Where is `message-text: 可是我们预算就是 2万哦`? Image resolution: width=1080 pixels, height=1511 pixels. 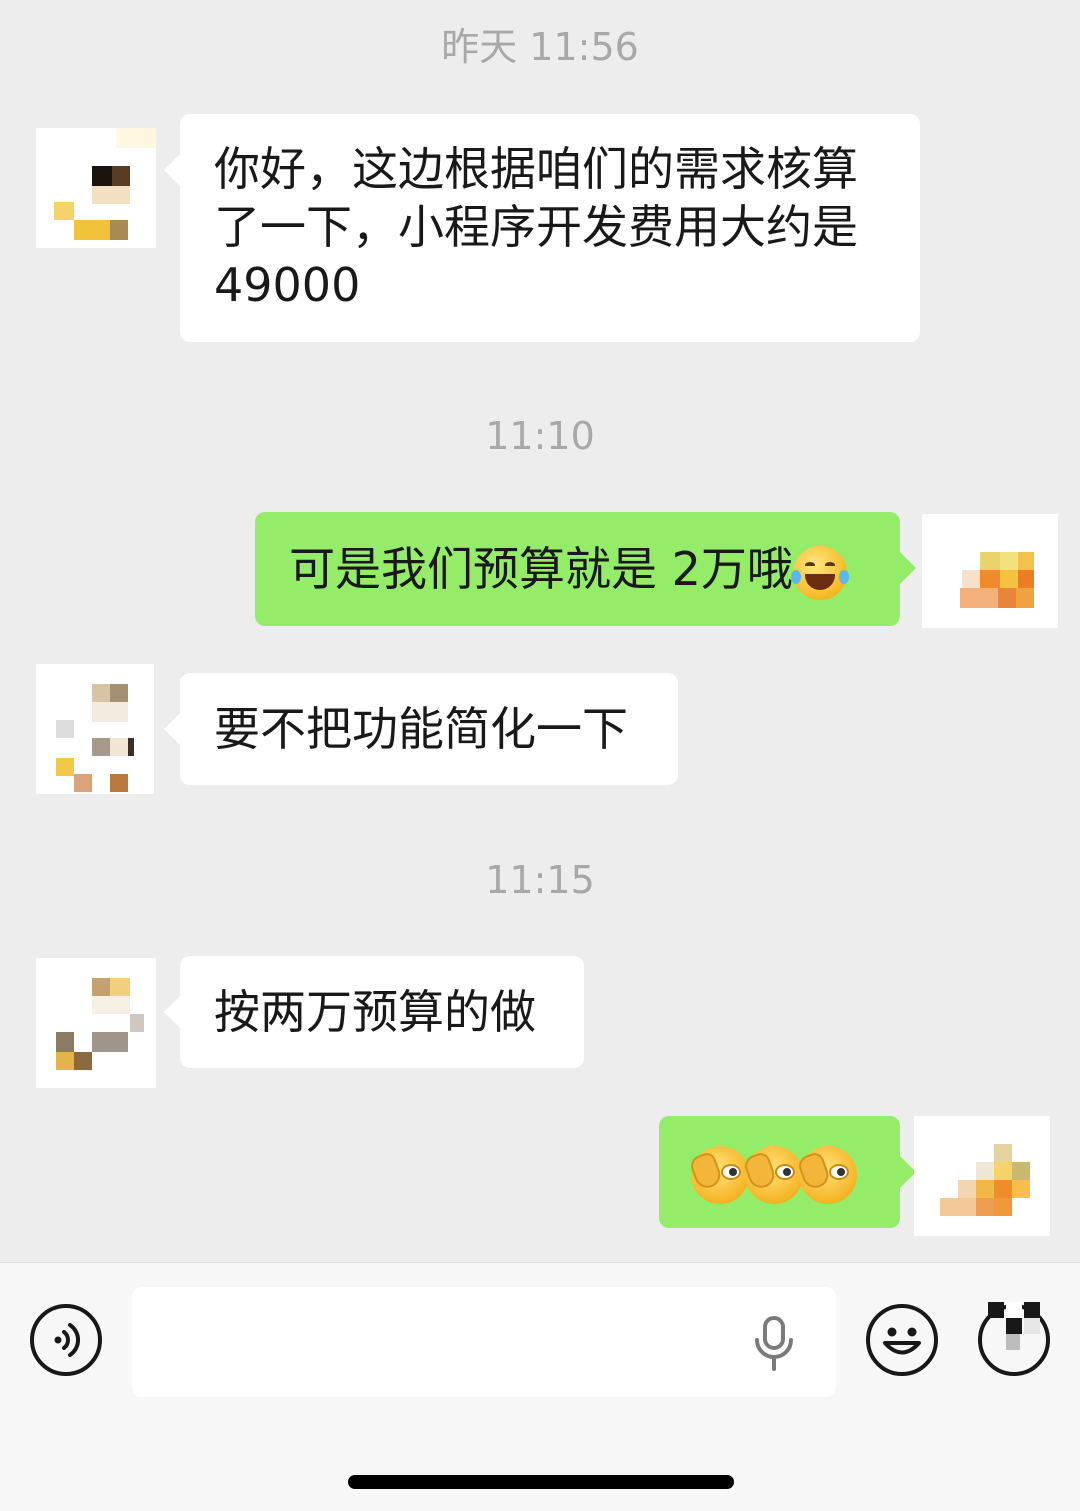 message-text: 可是我们预算就是 2万哦 is located at coordinates (541, 569).